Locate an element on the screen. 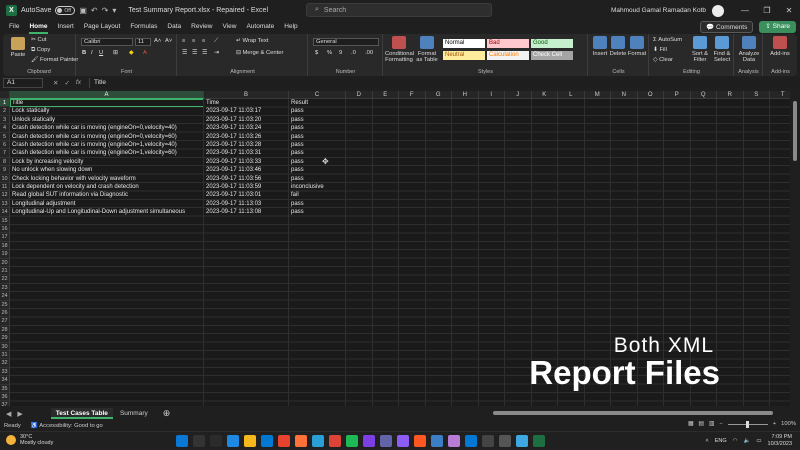 Image resolution: width=800 pixels, height=450 pixels. row-header: 6 is located at coordinates (5, 145).